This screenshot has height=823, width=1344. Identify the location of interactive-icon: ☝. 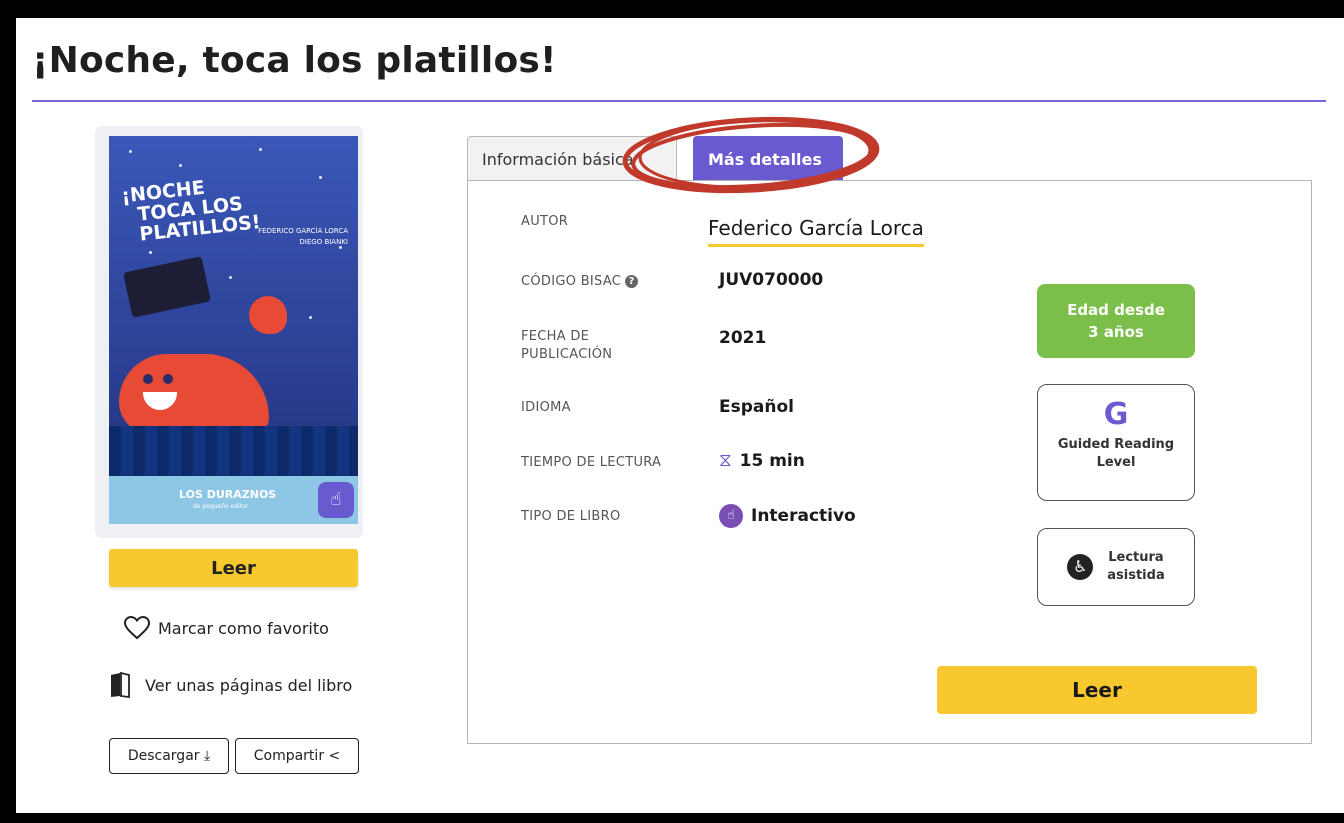
(731, 516).